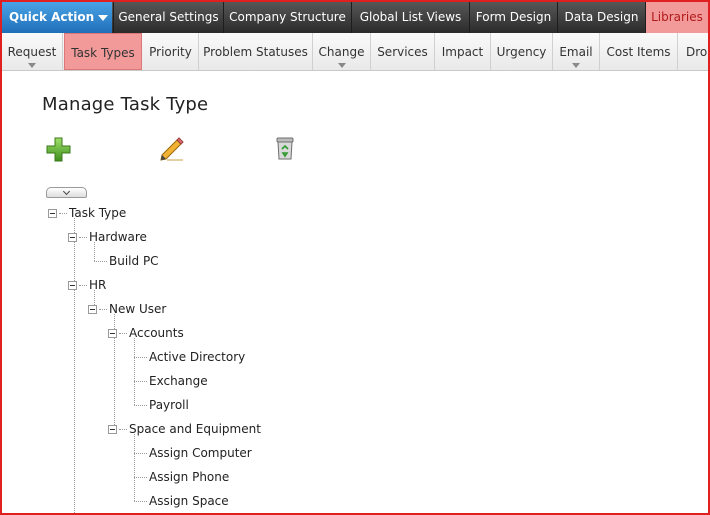 This screenshot has height=515, width=710. I want to click on tree-node-assign-space: Assign Space, so click(189, 501).